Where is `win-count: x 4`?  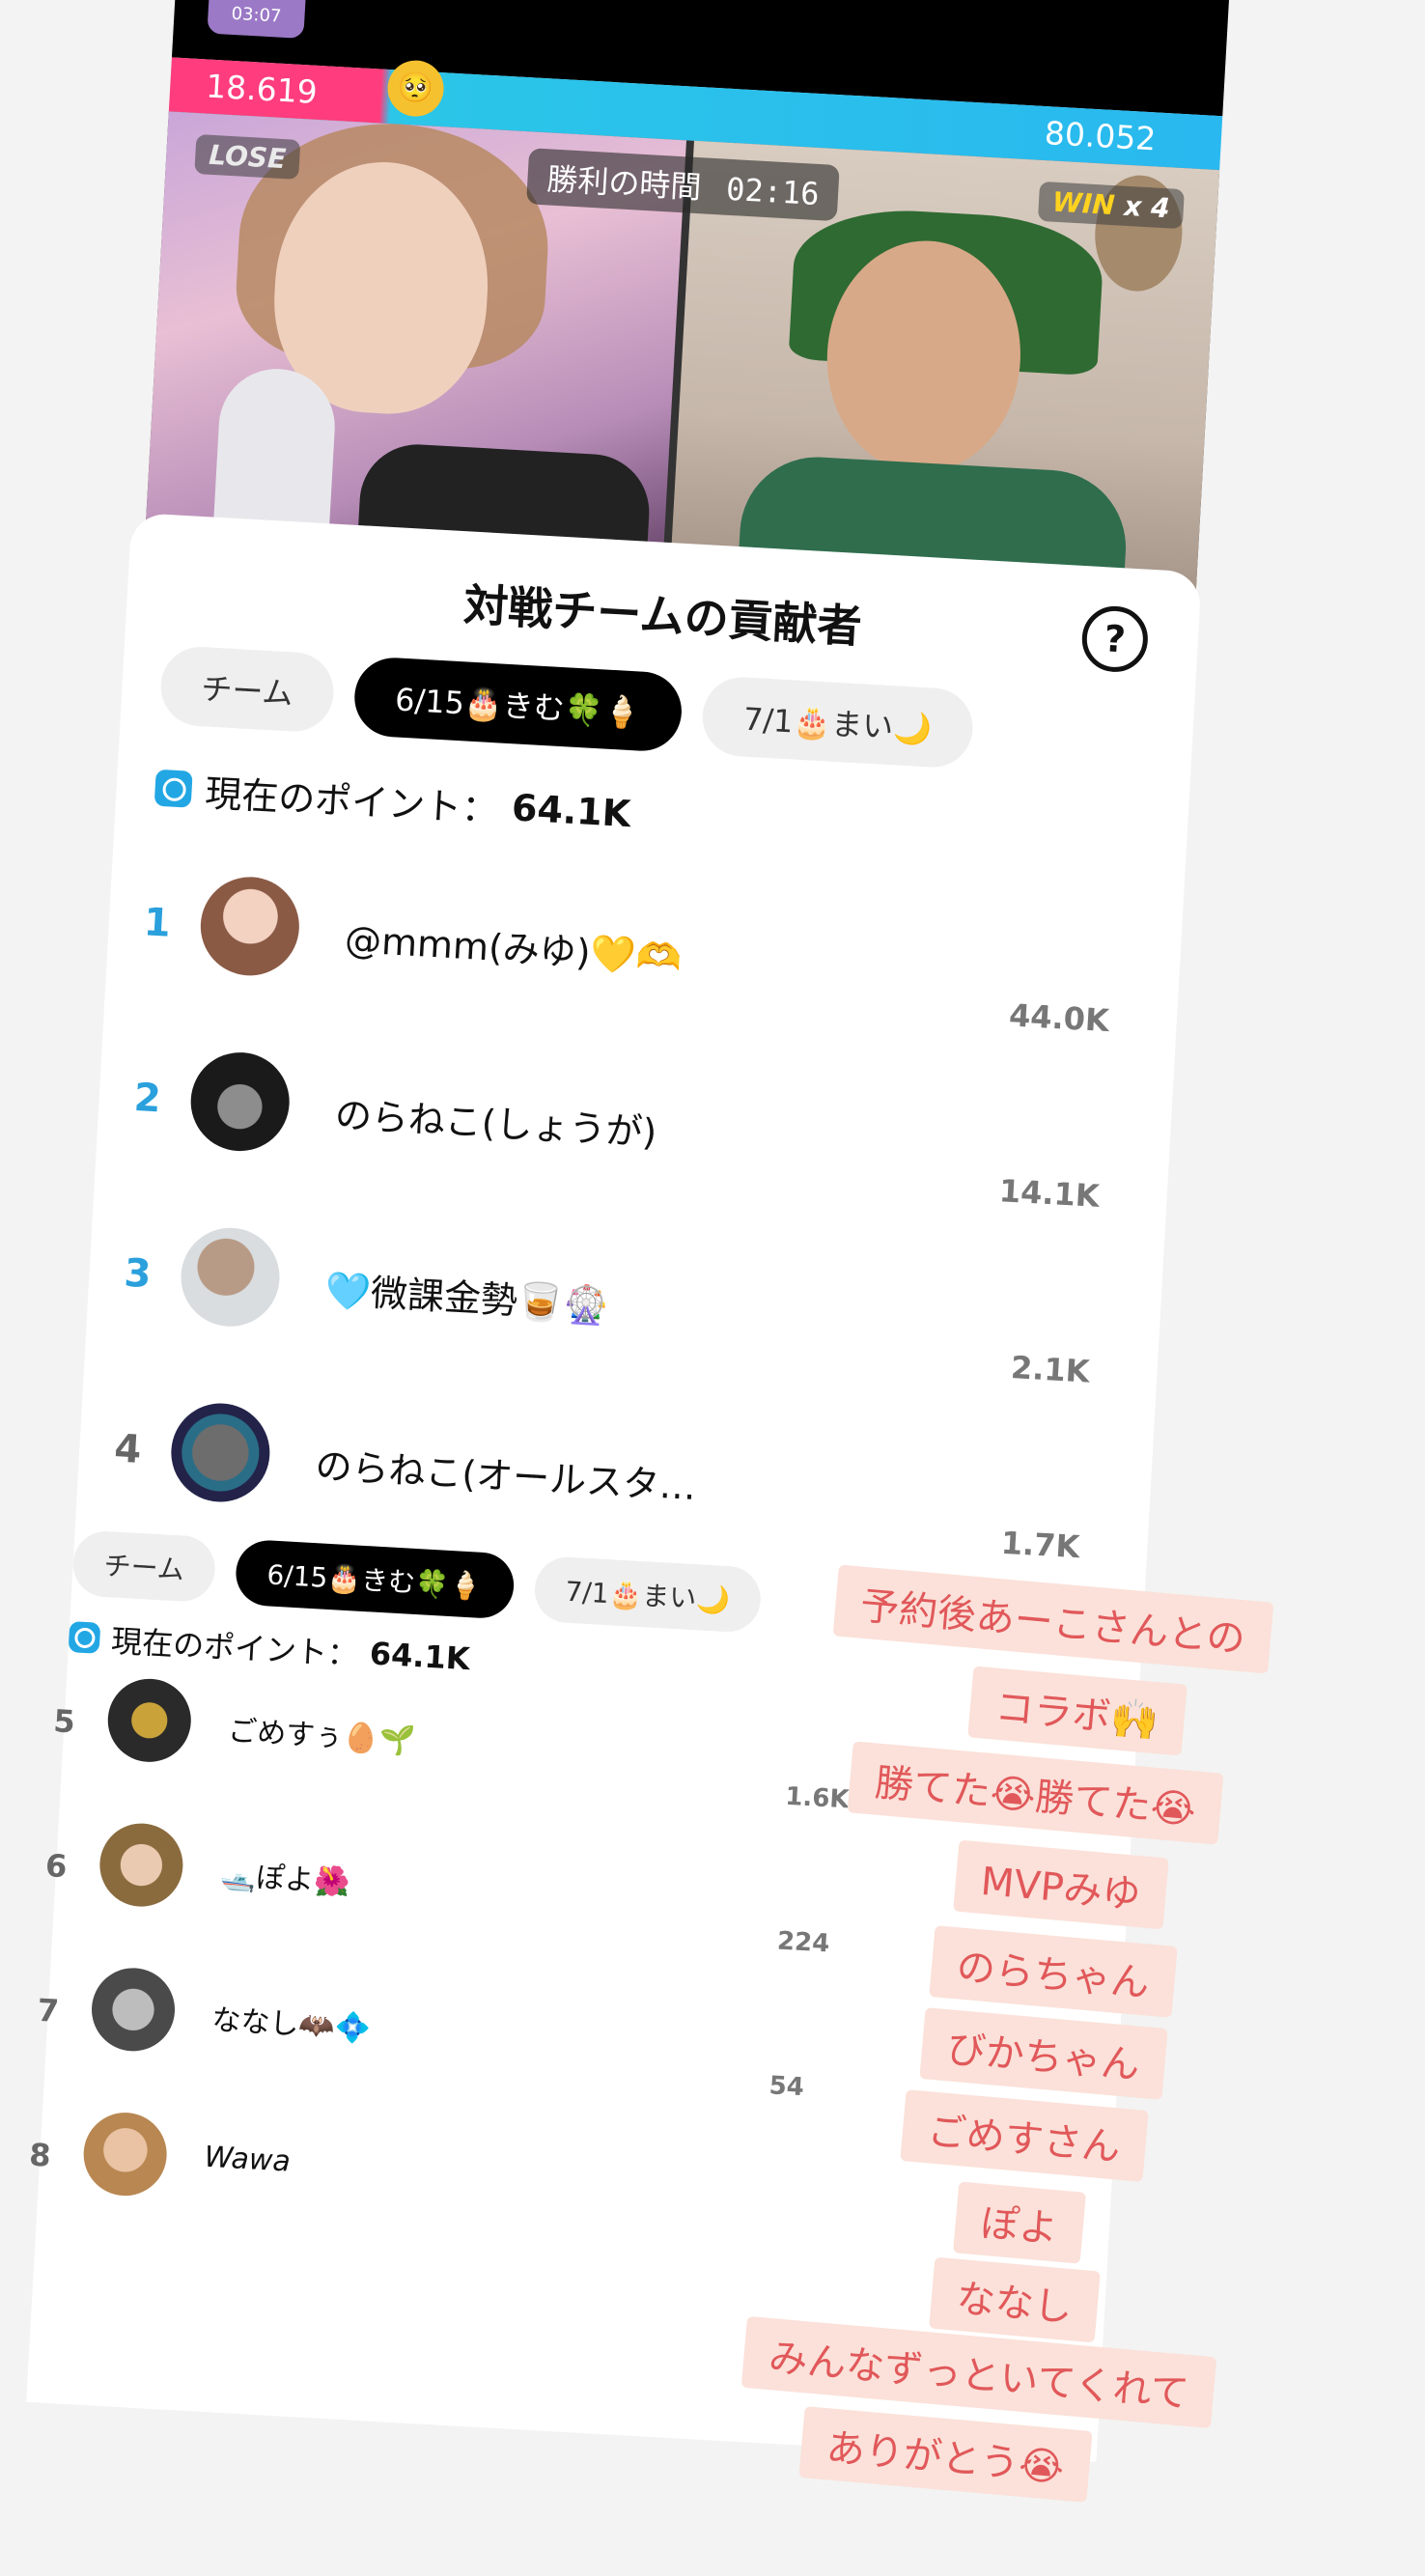
win-count: x 4 is located at coordinates (1147, 207).